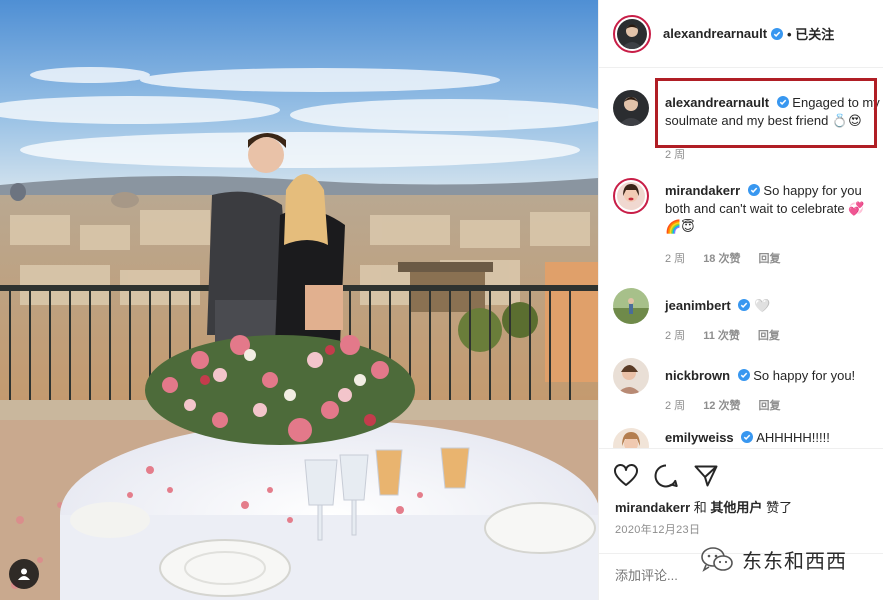  What do you see at coordinates (652, 507) in the screenshot?
I see `likes-username: mirandakerr` at bounding box center [652, 507].